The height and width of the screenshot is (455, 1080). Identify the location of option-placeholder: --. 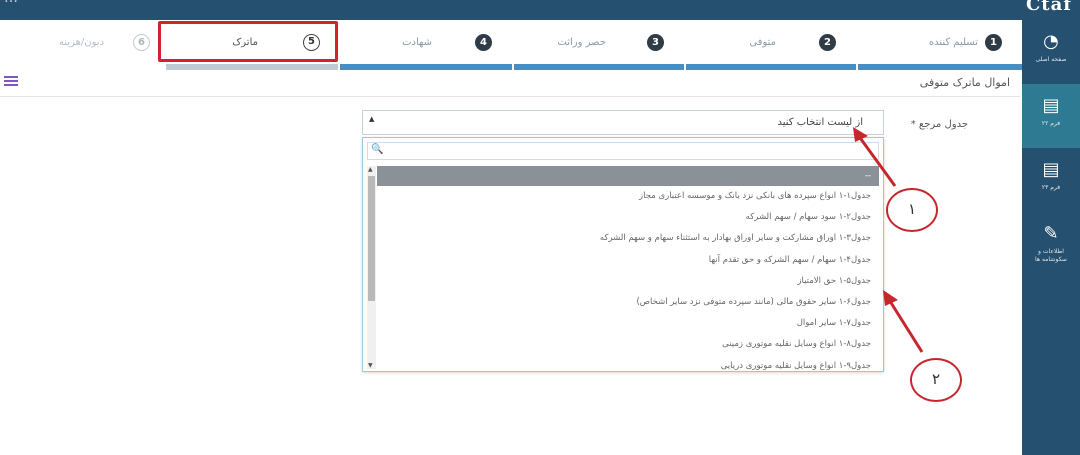
(628, 176).